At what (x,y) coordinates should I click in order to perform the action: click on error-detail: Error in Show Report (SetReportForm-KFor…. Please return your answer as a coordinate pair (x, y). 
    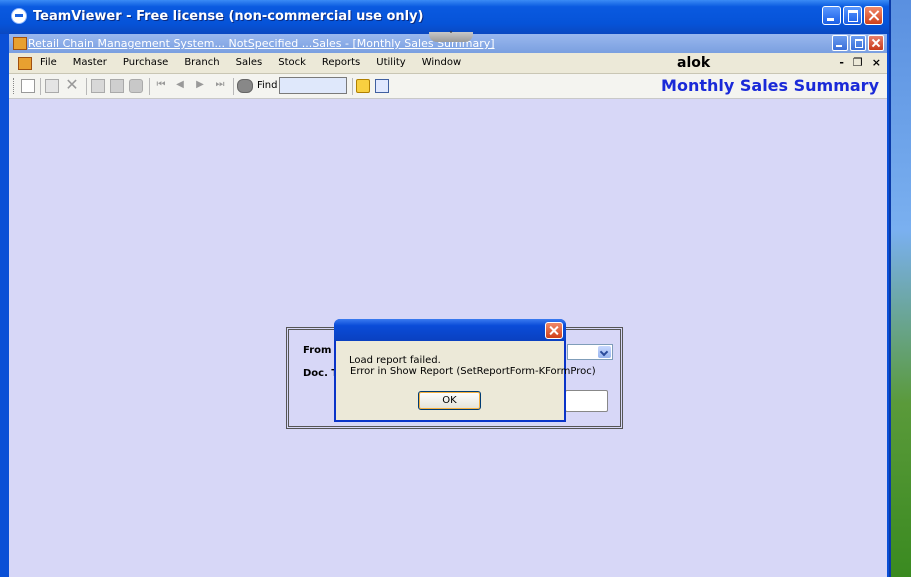
    Looking at the image, I should click on (473, 371).